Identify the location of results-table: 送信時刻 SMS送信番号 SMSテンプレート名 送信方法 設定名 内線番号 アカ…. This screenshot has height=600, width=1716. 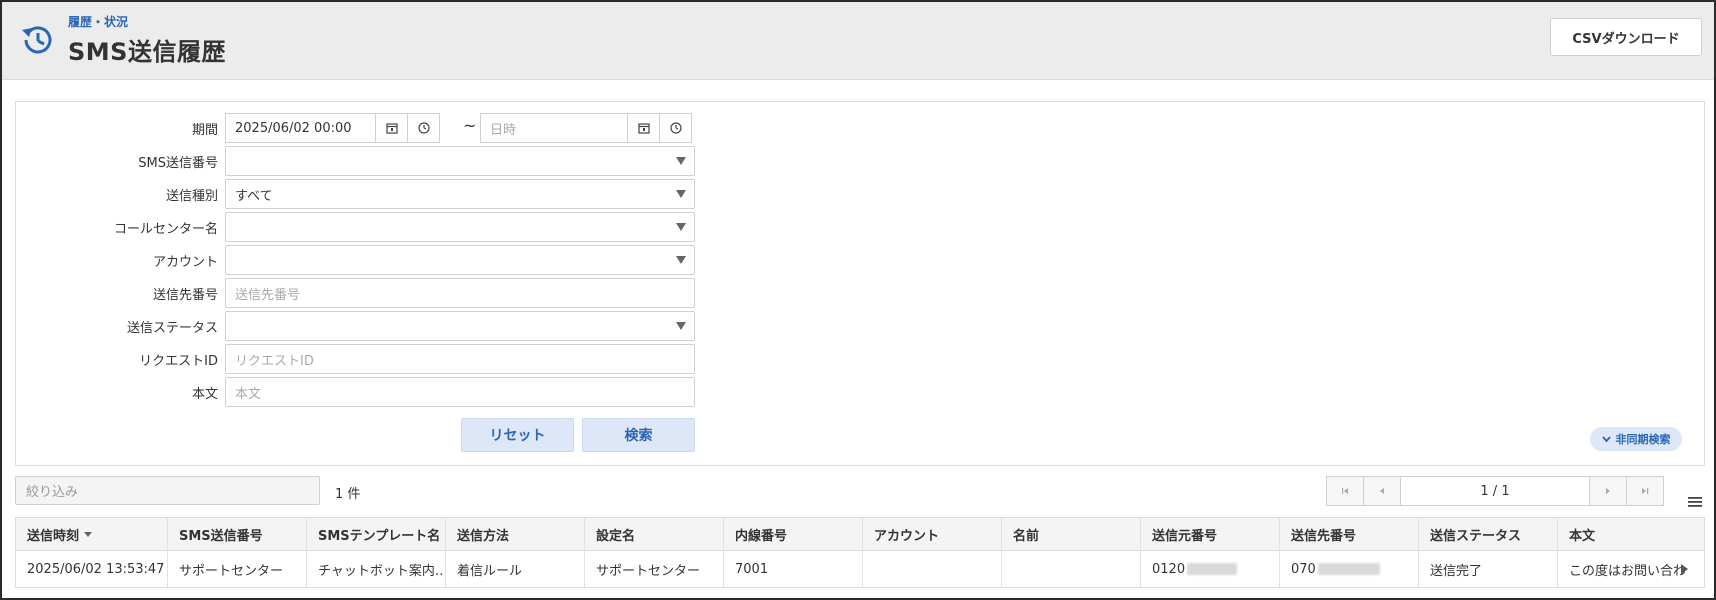
(860, 552).